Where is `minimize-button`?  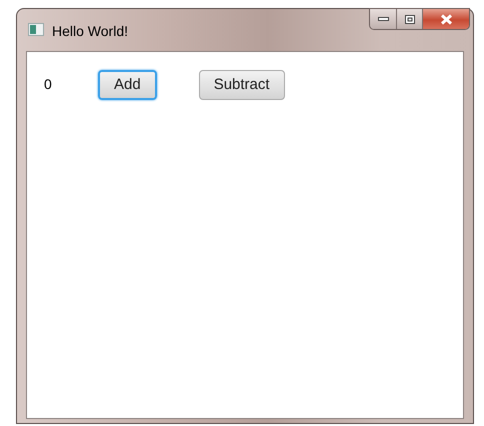
minimize-button is located at coordinates (383, 19).